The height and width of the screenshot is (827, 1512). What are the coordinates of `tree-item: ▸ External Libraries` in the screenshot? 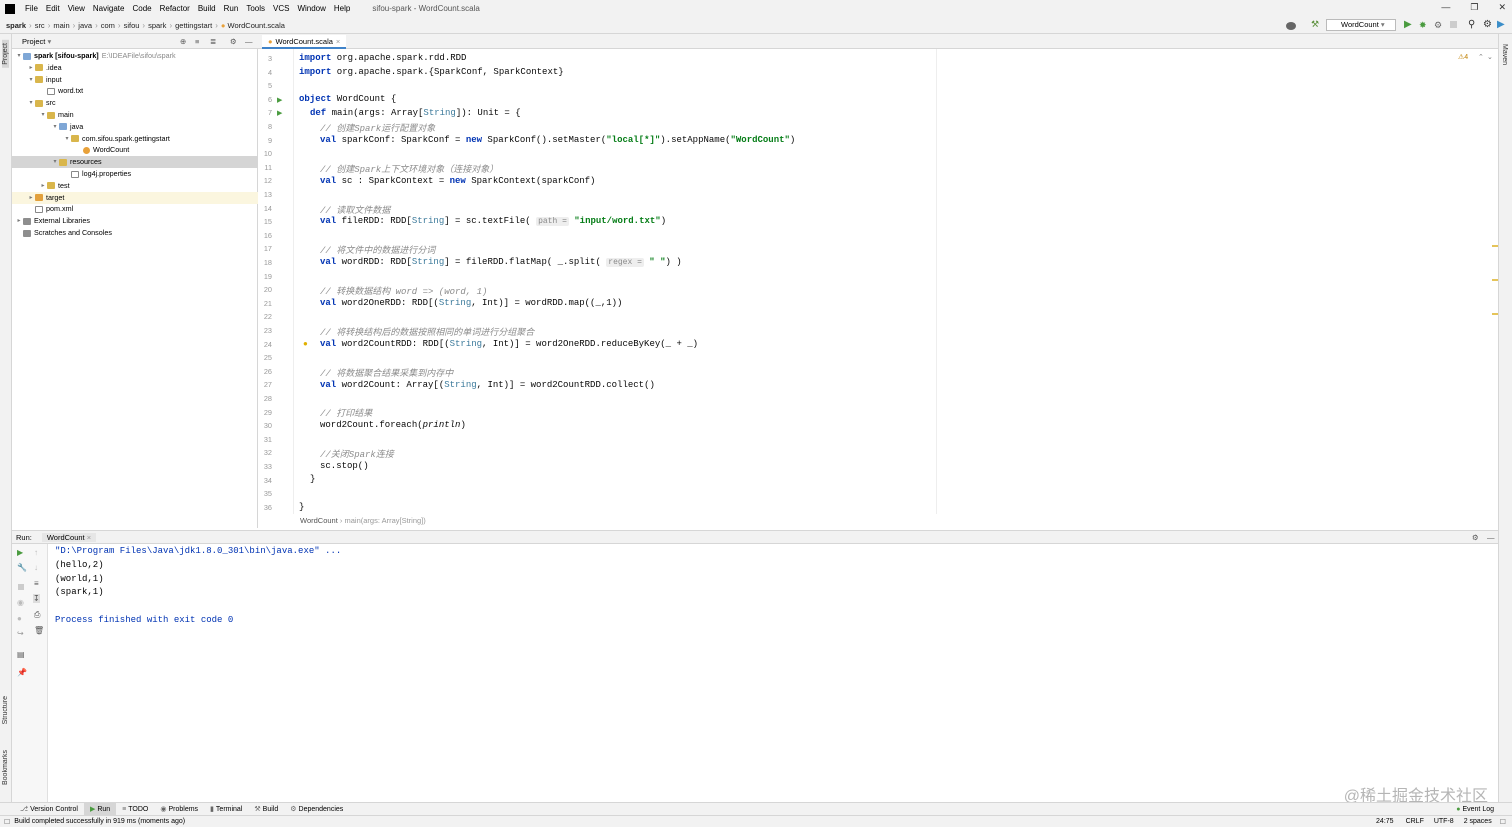 It's located at (135, 221).